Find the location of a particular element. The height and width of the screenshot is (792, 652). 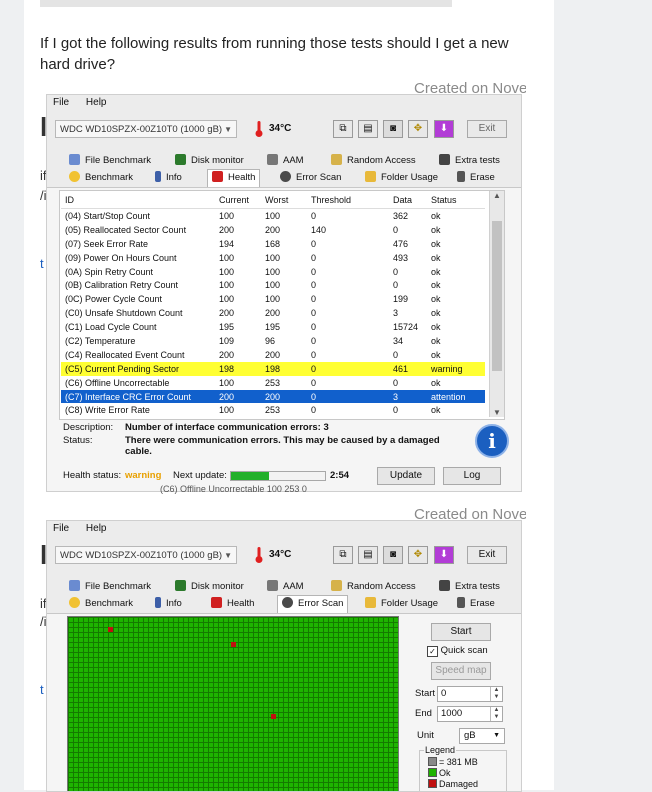

column-header-worst: Worst is located at coordinates (284, 200).